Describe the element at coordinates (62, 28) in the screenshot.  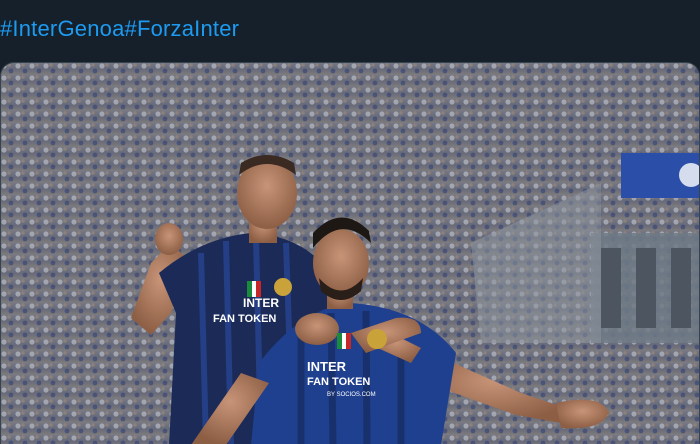
I see `hashtag-link-intergenoa: #InterGenoa` at that location.